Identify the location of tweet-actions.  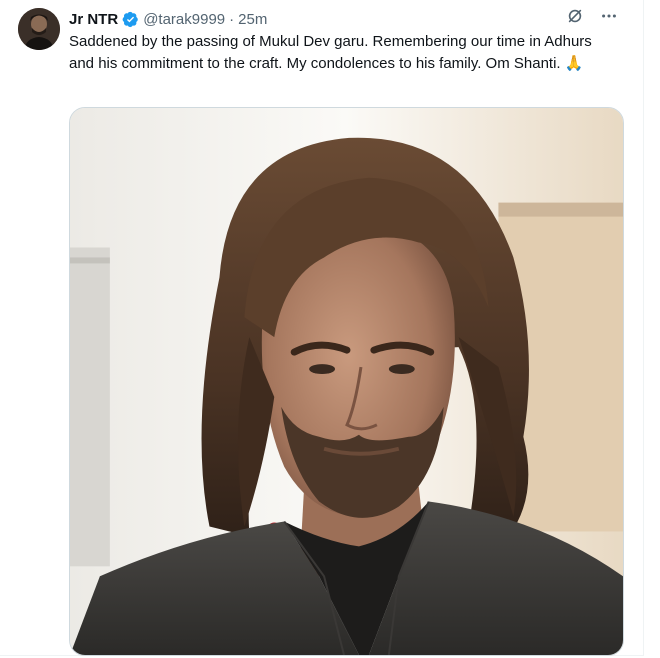
(592, 16).